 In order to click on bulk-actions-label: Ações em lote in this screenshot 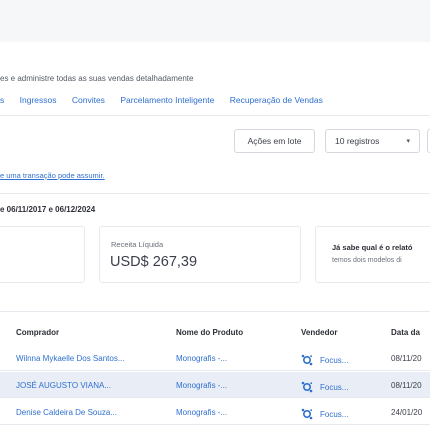, I will do `click(274, 141)`.